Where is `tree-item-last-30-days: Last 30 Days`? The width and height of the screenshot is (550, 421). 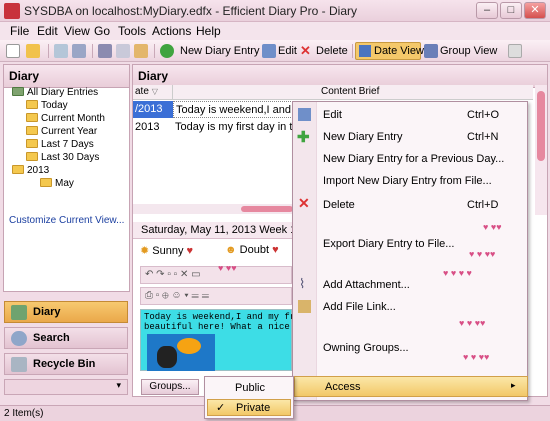 tree-item-last-30-days: Last 30 Days is located at coordinates (62, 157).